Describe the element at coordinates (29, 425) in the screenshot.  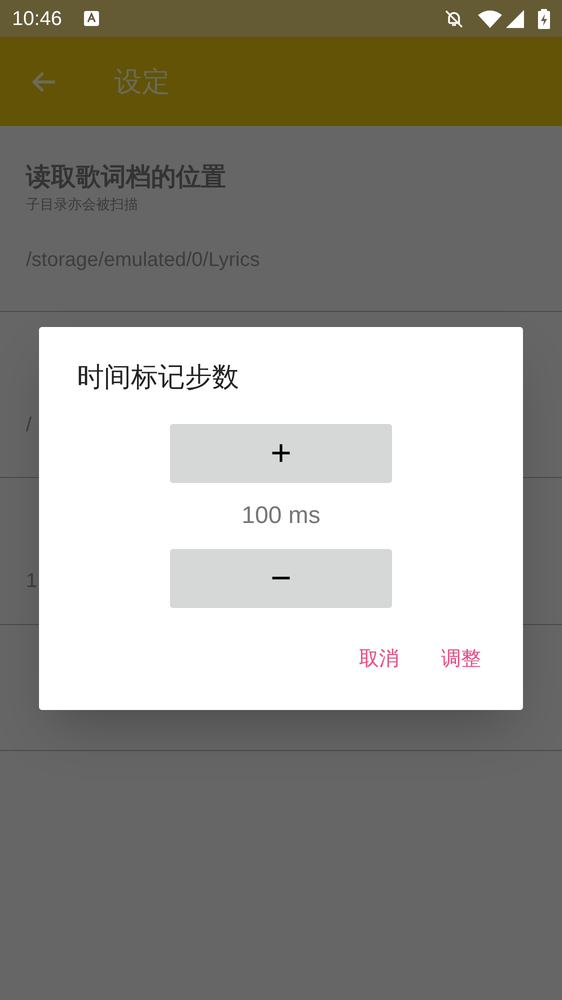
I see `setting-value: /` at that location.